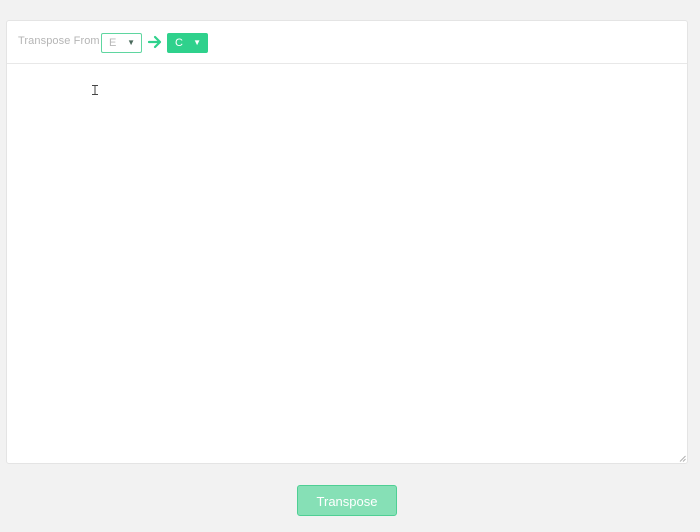 The height and width of the screenshot is (532, 700). What do you see at coordinates (682, 458) in the screenshot?
I see `resize-grip-icon` at bounding box center [682, 458].